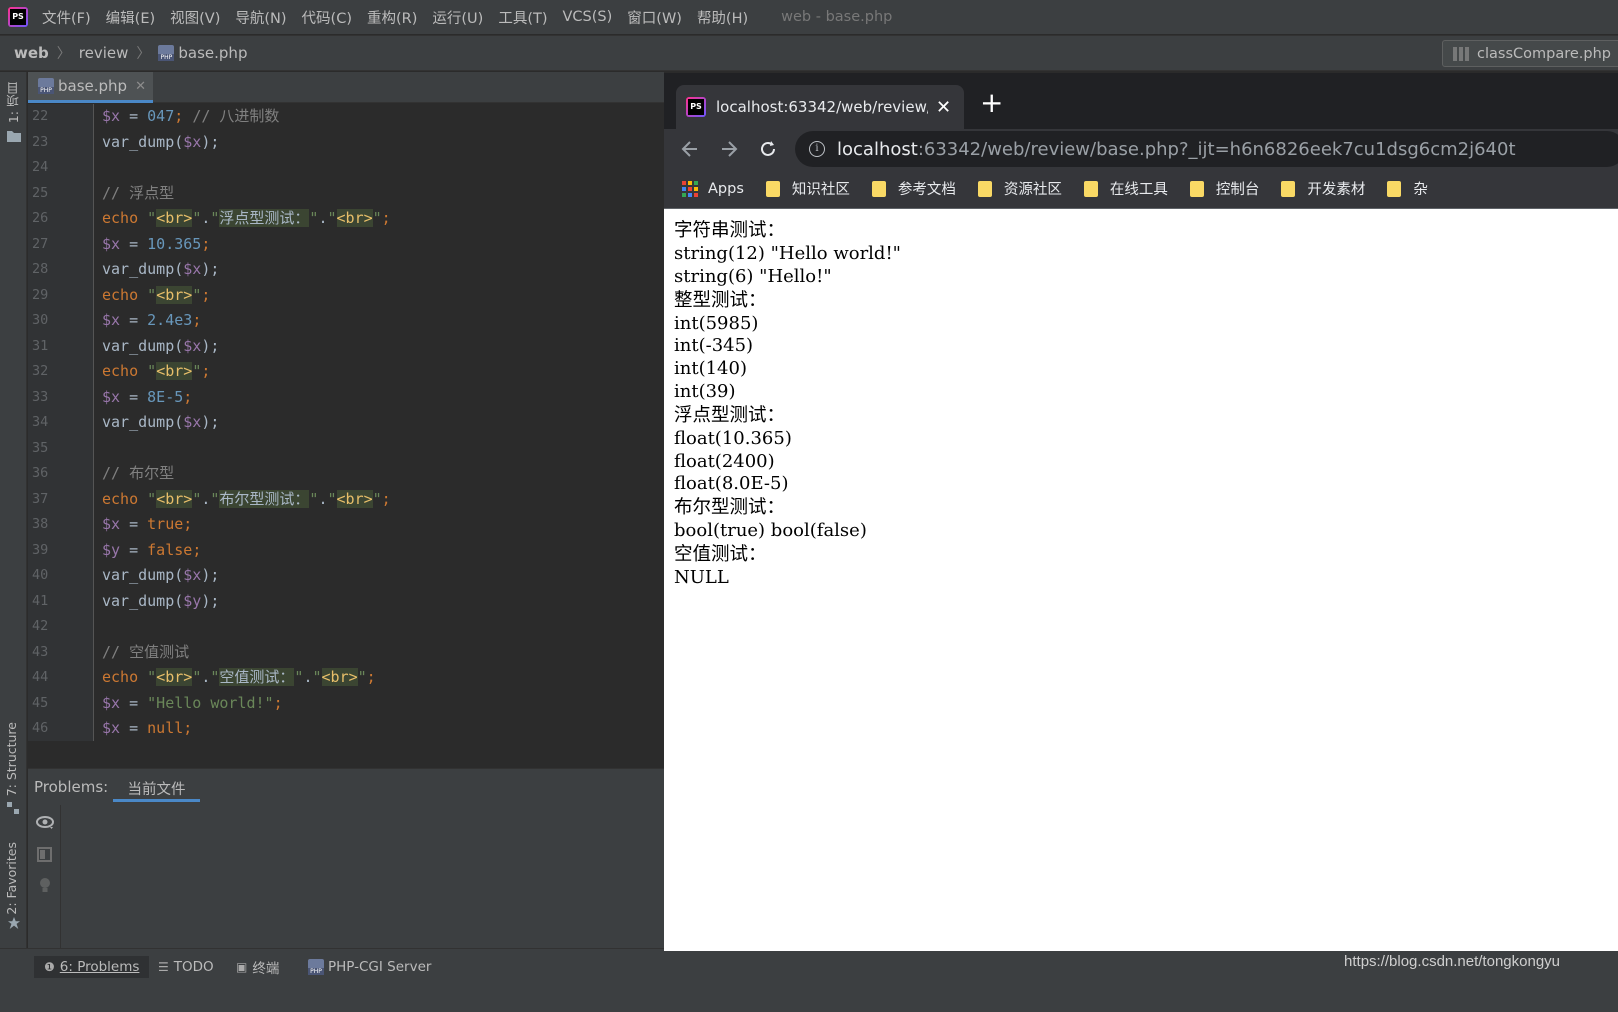 This screenshot has width=1618, height=1012. What do you see at coordinates (807, 188) in the screenshot?
I see `bookmark-folder: 知识社区` at bounding box center [807, 188].